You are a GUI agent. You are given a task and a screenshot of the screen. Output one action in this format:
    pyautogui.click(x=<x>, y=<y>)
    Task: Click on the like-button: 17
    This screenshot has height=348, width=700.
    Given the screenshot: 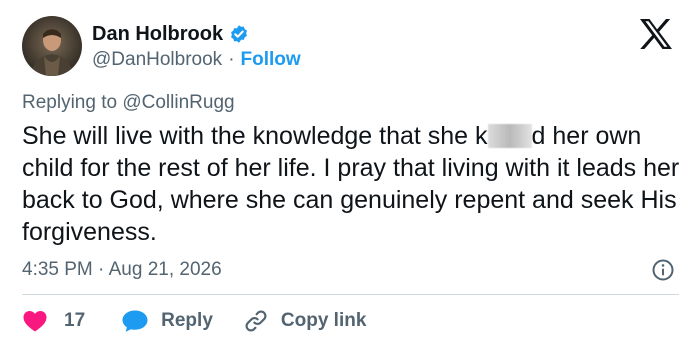 What is the action you would take?
    pyautogui.click(x=53, y=321)
    